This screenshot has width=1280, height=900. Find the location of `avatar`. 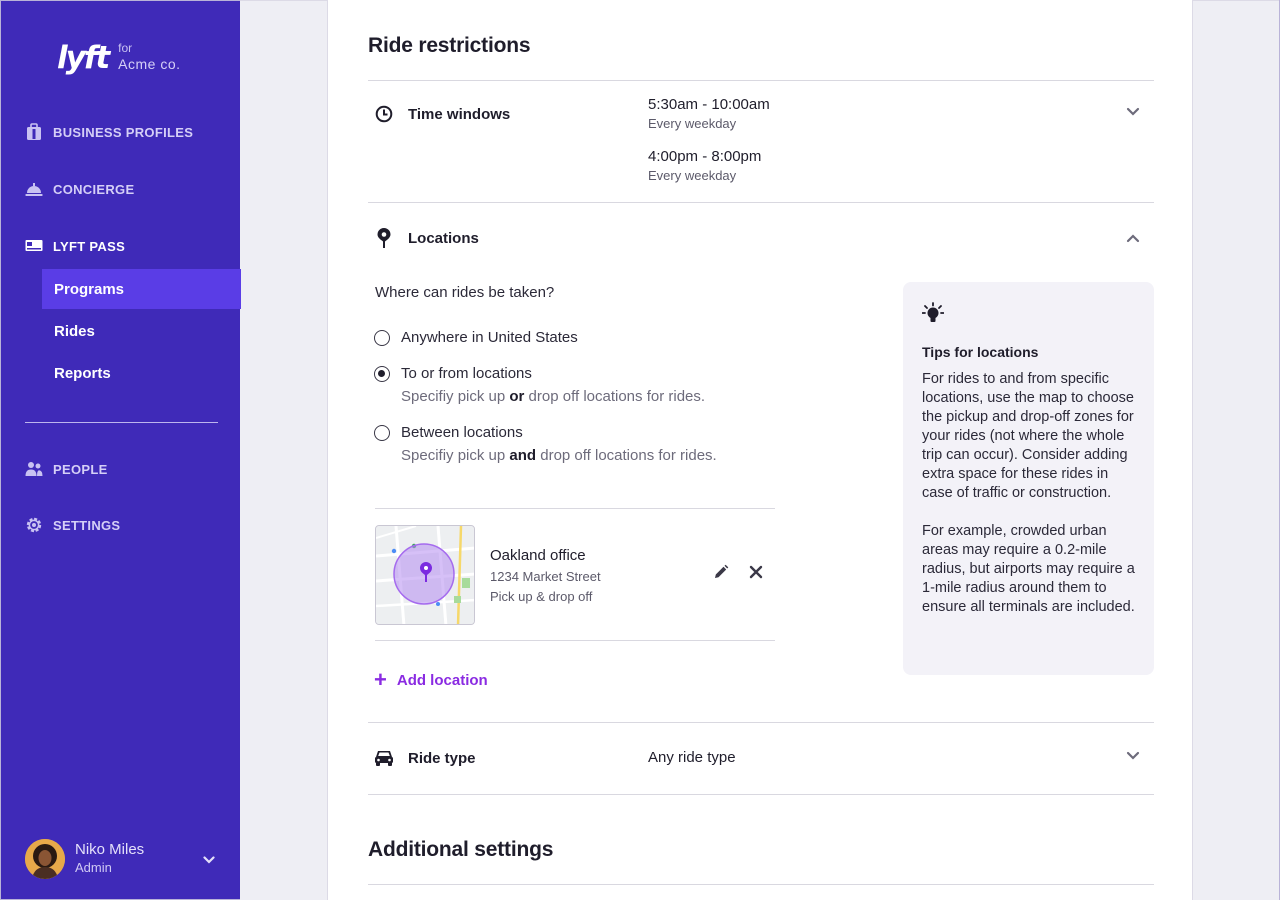

avatar is located at coordinates (45, 859).